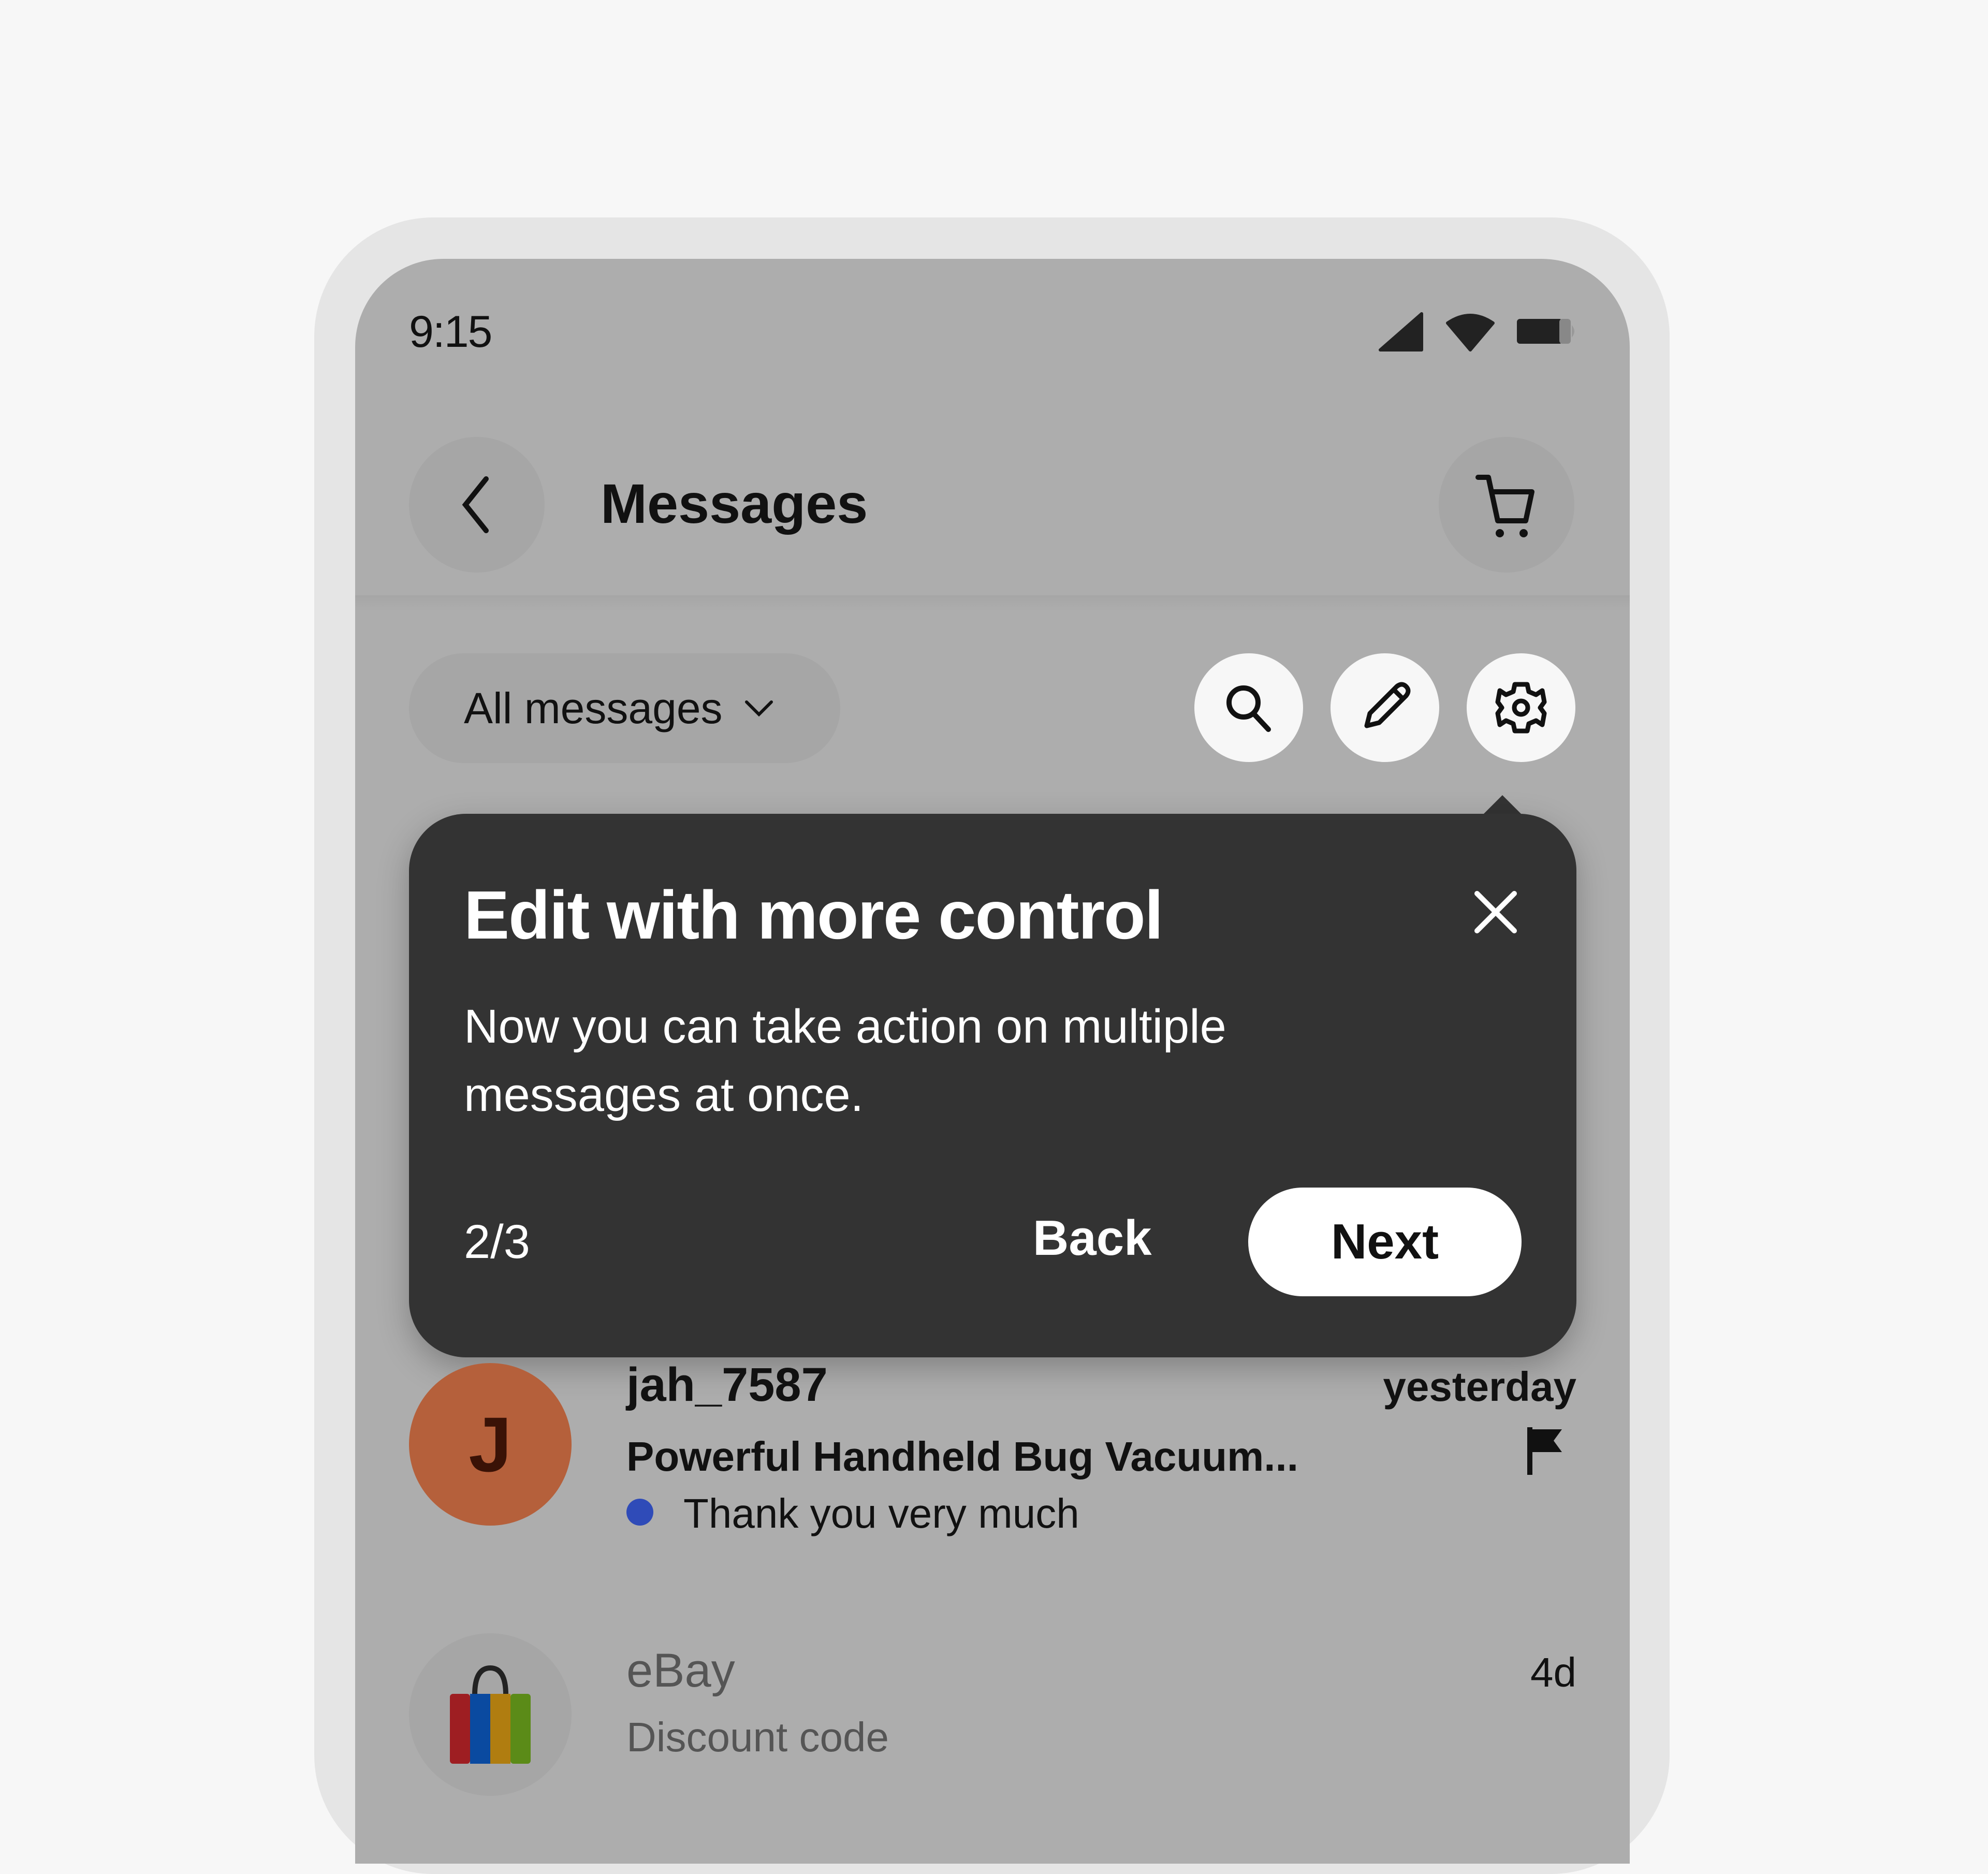 This screenshot has width=1988, height=1874. I want to click on search-icon, so click(1248, 708).